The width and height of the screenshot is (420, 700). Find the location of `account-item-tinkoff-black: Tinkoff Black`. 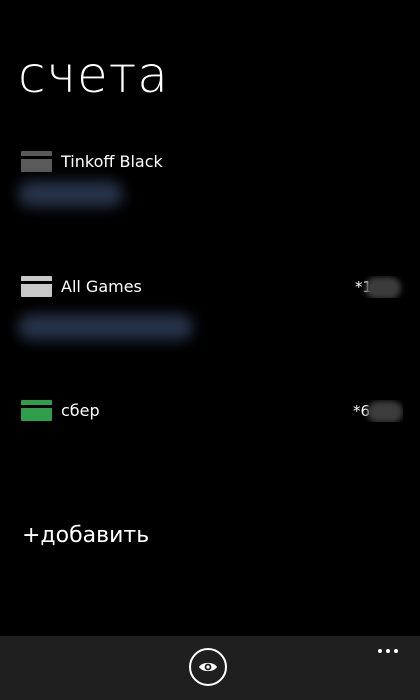

account-item-tinkoff-black: Tinkoff Black is located at coordinates (210, 197).